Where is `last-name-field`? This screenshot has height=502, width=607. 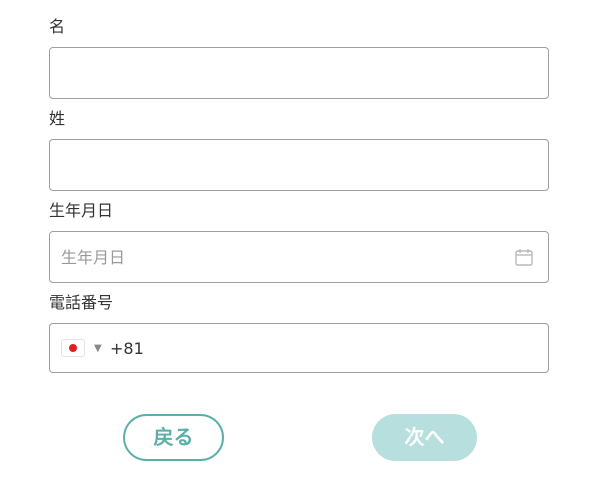
last-name-field is located at coordinates (299, 165).